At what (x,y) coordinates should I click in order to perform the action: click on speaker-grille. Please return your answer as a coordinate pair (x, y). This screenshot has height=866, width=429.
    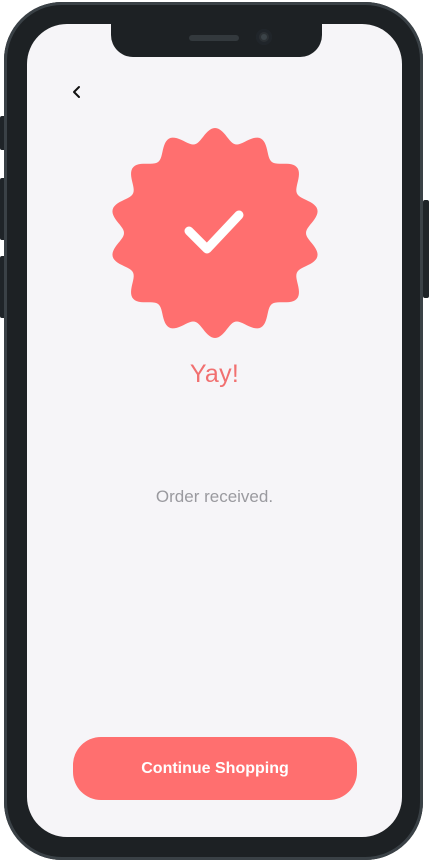
    Looking at the image, I should click on (214, 38).